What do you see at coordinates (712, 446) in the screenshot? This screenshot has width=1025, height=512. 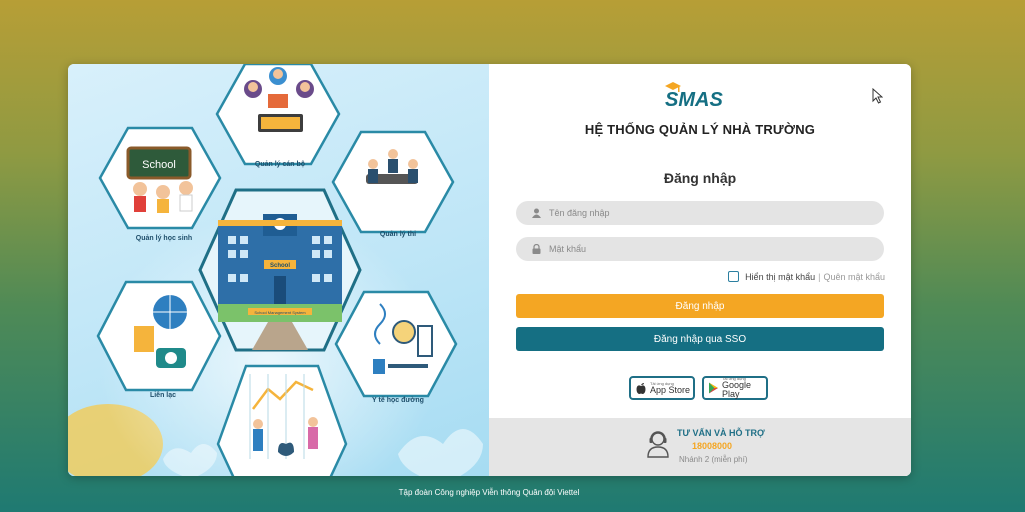 I see `support-phone: 18008000` at bounding box center [712, 446].